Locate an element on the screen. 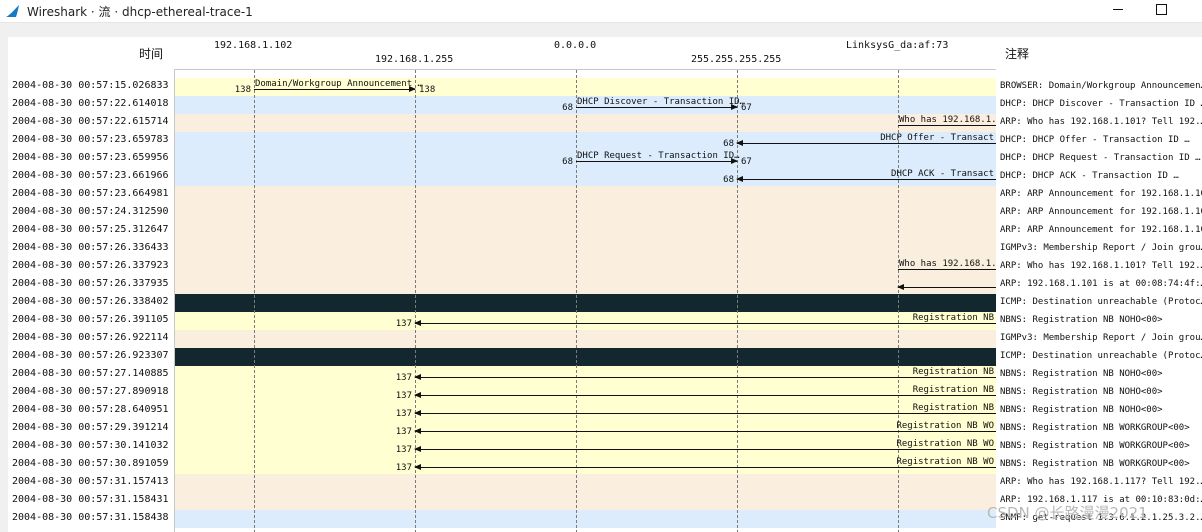 The image size is (1202, 532). time-cell: 2004-08-30 00:57:29.391214 is located at coordinates (90, 428).